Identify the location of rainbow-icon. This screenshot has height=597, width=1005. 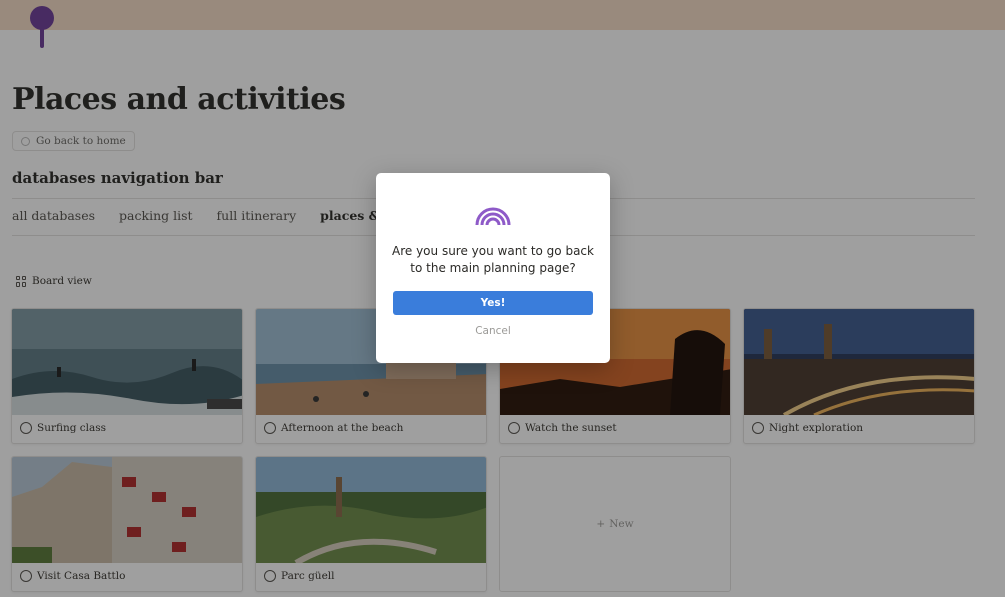
(493, 216).